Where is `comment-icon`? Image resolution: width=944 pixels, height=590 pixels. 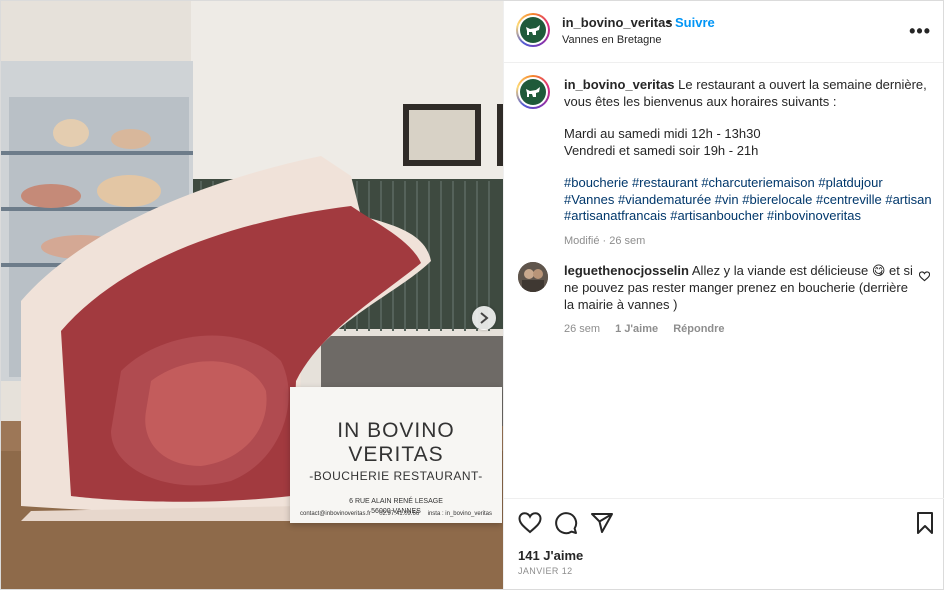
comment-icon is located at coordinates (566, 523).